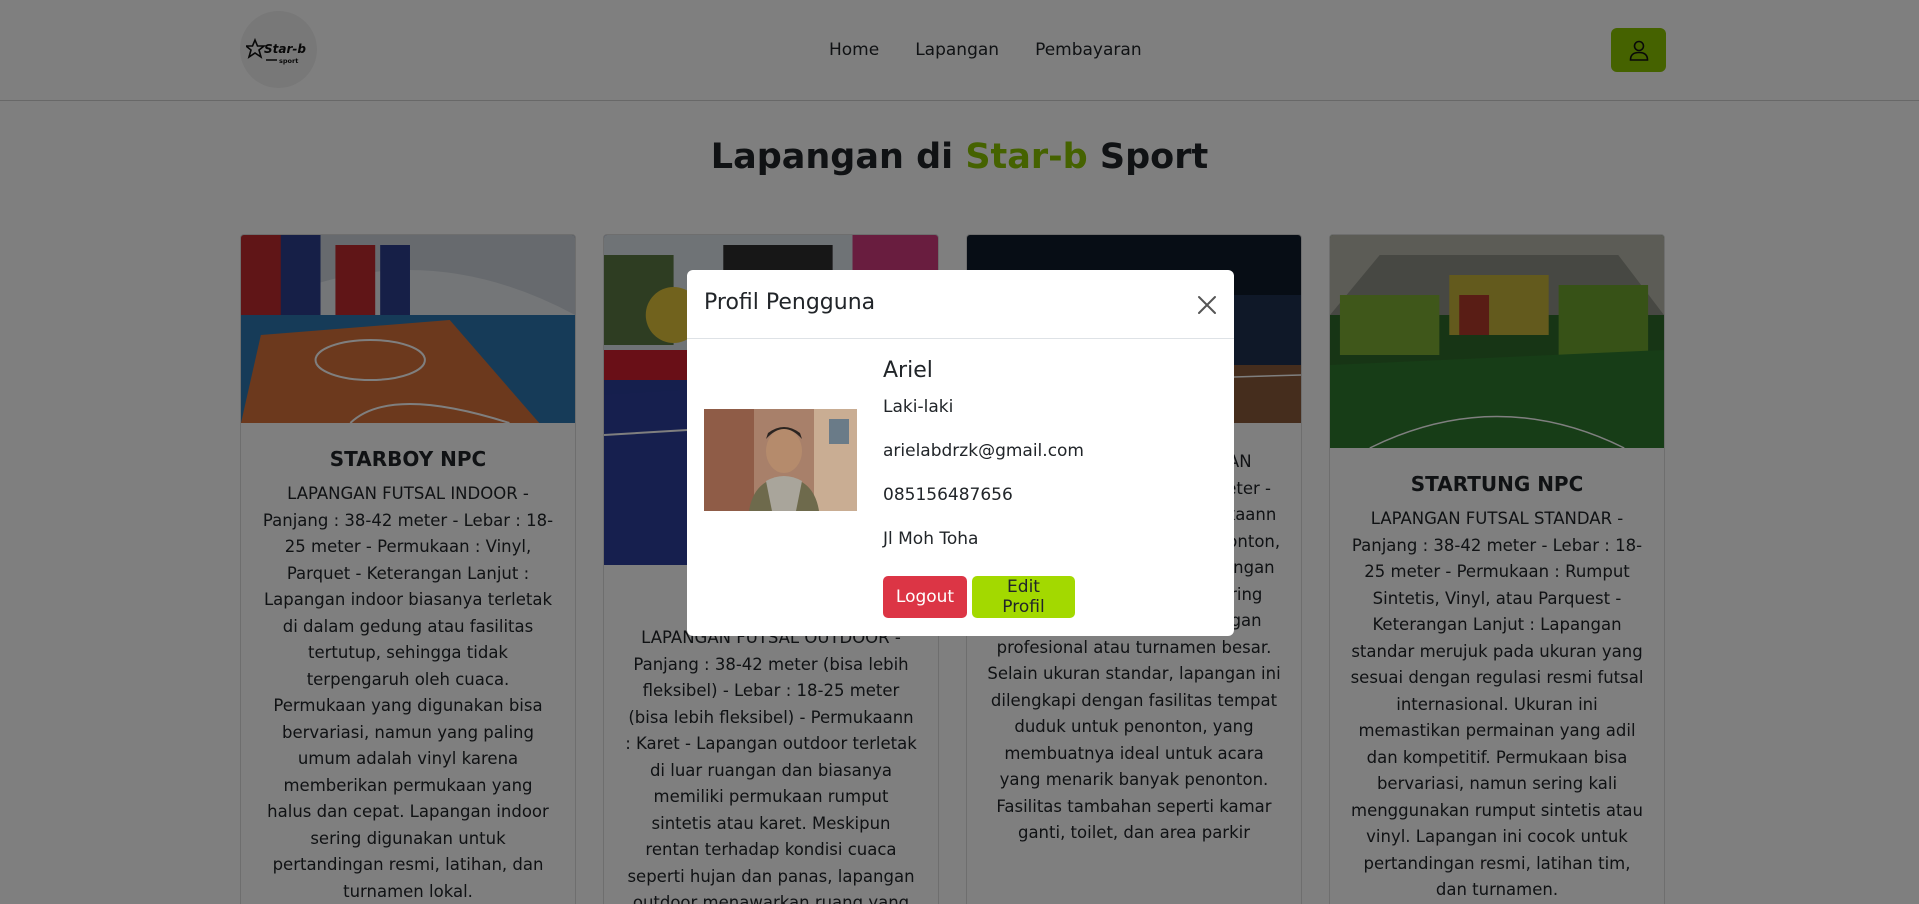  I want to click on edit-profile-button: Edit Profil, so click(1023, 597).